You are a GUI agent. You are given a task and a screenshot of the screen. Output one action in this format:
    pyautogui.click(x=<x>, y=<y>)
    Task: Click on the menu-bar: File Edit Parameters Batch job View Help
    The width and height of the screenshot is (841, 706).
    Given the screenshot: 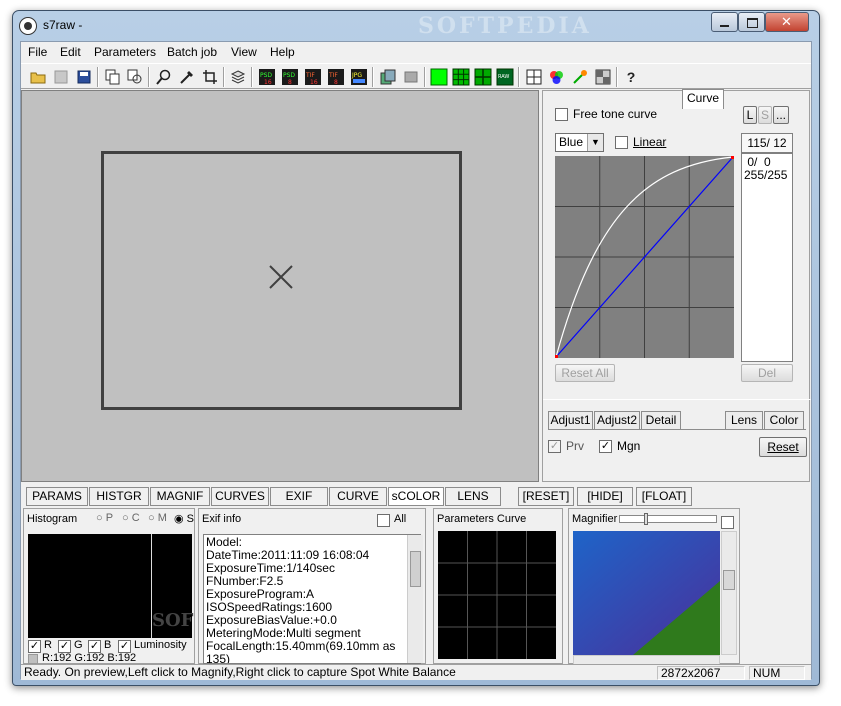 What is the action you would take?
    pyautogui.click(x=416, y=52)
    